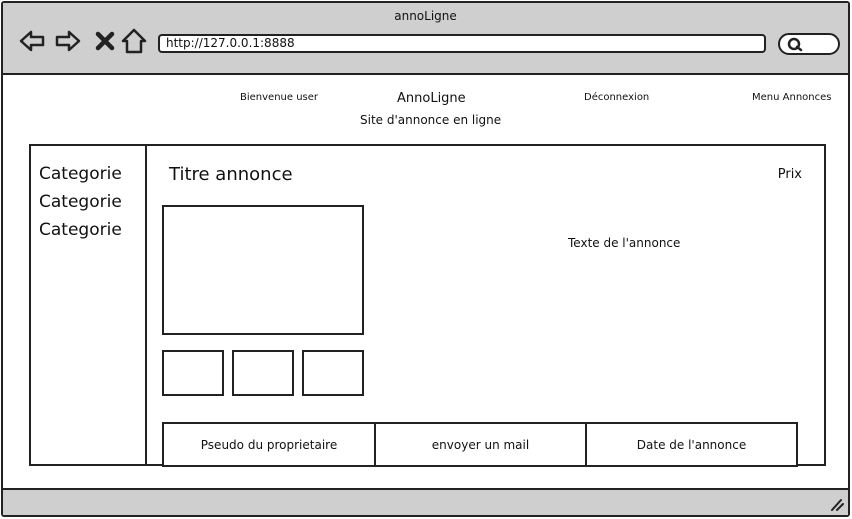 The height and width of the screenshot is (519, 852). Describe the element at coordinates (32, 41) in the screenshot. I see `back-arrow-icon` at that location.